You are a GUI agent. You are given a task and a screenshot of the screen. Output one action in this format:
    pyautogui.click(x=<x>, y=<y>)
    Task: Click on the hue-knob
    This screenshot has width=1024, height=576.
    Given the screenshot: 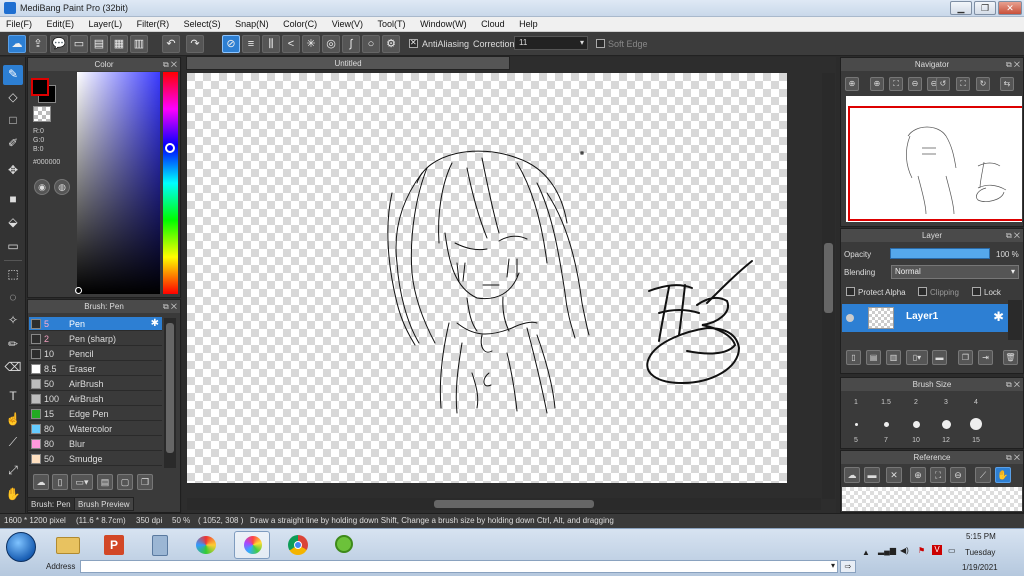 What is the action you would take?
    pyautogui.click(x=170, y=148)
    